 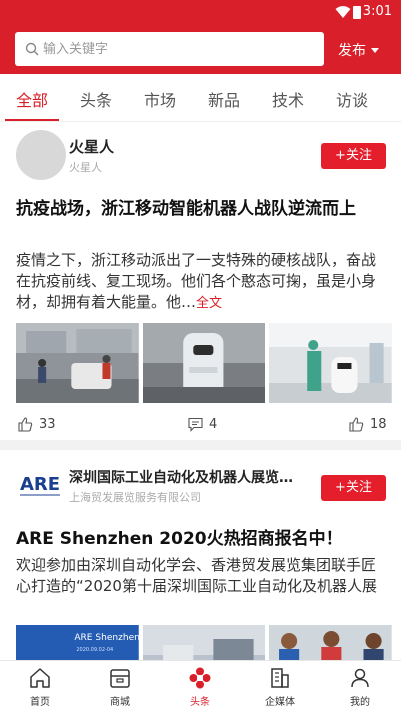 I want to click on author-subtitle: 火星人, so click(x=85, y=167).